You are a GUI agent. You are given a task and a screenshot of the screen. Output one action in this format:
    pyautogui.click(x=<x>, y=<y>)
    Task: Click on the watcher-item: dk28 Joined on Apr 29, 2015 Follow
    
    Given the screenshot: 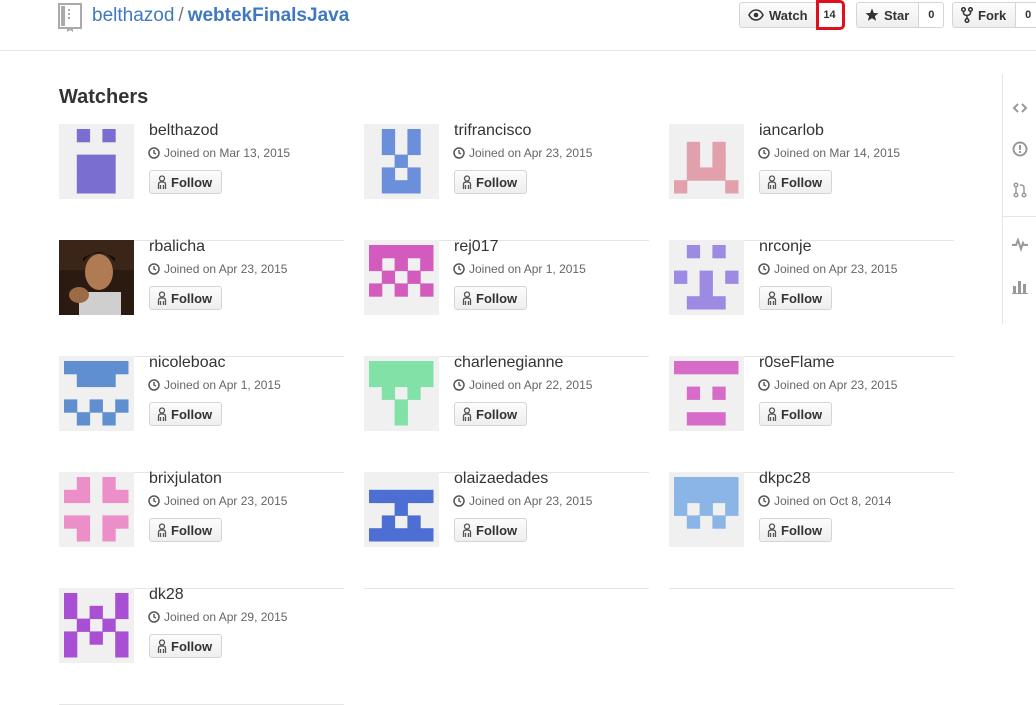 What is the action you would take?
    pyautogui.click(x=201, y=645)
    